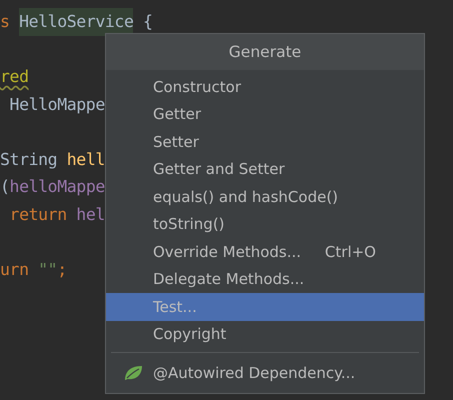 The width and height of the screenshot is (453, 400). What do you see at coordinates (29, 159) in the screenshot?
I see `code-text: String` at bounding box center [29, 159].